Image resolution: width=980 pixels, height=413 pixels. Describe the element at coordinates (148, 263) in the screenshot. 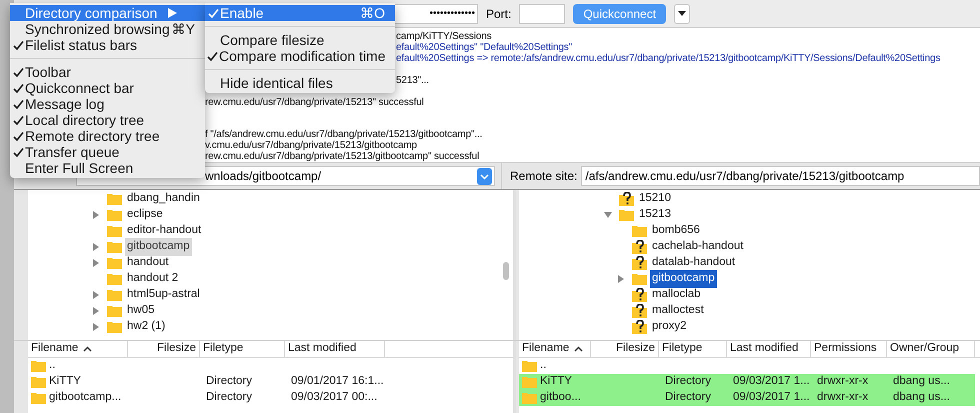

I see `tree-item: handout` at that location.